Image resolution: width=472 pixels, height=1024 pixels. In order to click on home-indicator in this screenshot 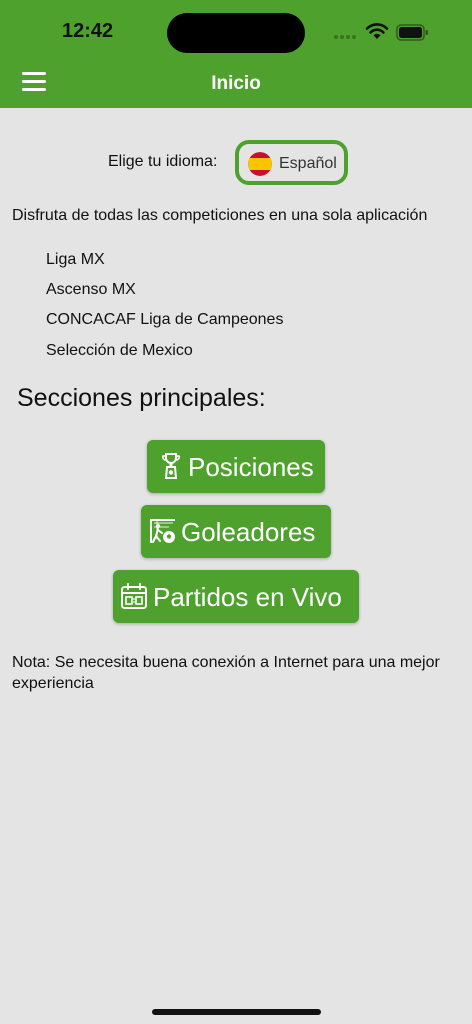, I will do `click(236, 1012)`.